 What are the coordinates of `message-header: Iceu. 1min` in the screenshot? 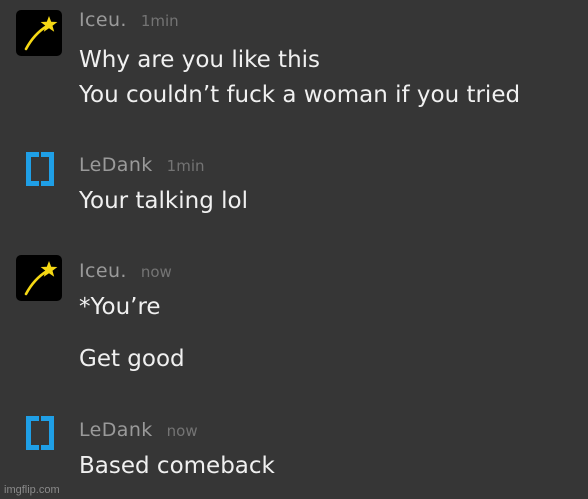 It's located at (129, 20).